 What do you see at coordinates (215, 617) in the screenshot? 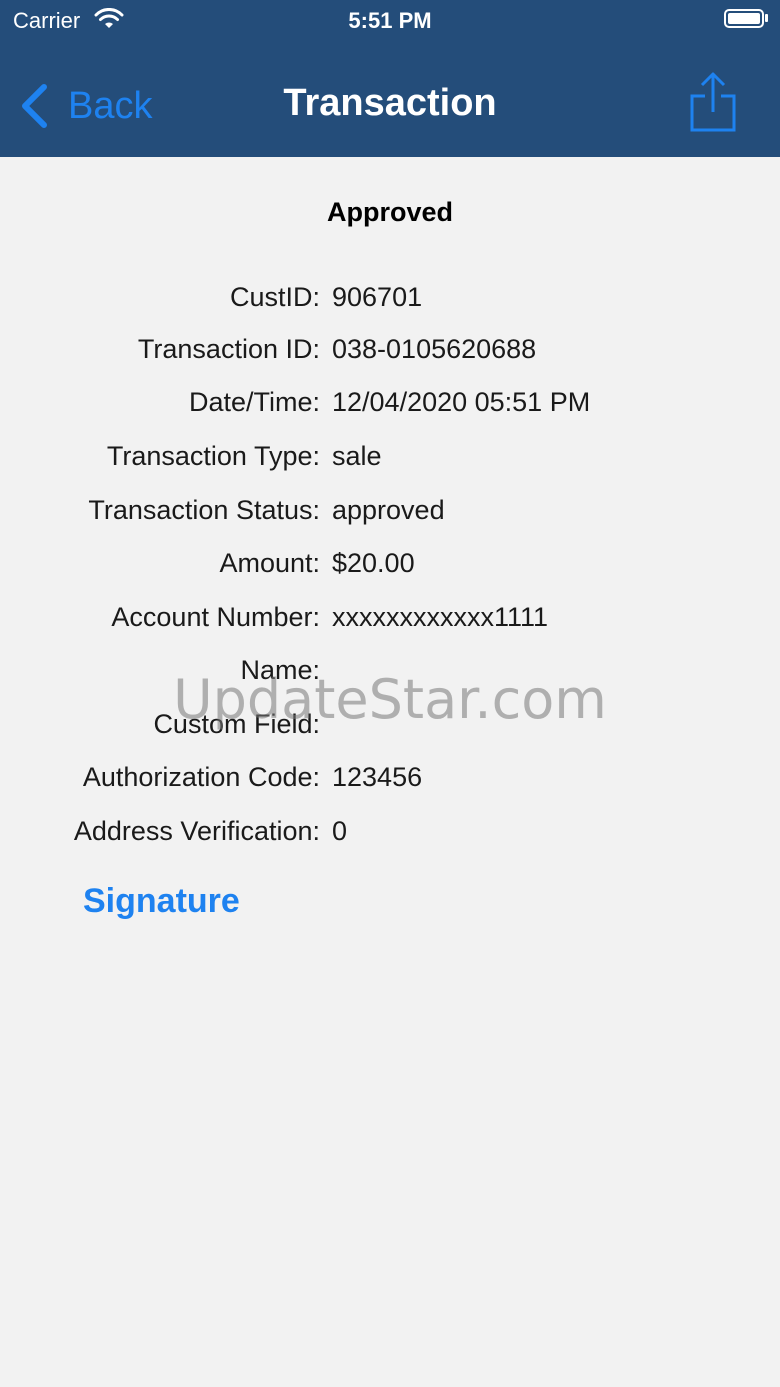
I see `detail-label: Account Number:` at bounding box center [215, 617].